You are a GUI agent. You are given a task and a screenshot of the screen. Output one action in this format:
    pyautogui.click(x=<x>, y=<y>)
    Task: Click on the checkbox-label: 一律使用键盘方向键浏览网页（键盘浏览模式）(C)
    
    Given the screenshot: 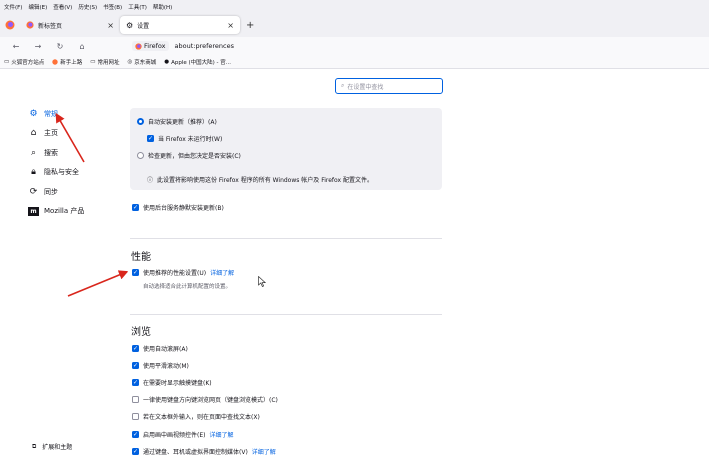 What is the action you would take?
    pyautogui.click(x=210, y=400)
    